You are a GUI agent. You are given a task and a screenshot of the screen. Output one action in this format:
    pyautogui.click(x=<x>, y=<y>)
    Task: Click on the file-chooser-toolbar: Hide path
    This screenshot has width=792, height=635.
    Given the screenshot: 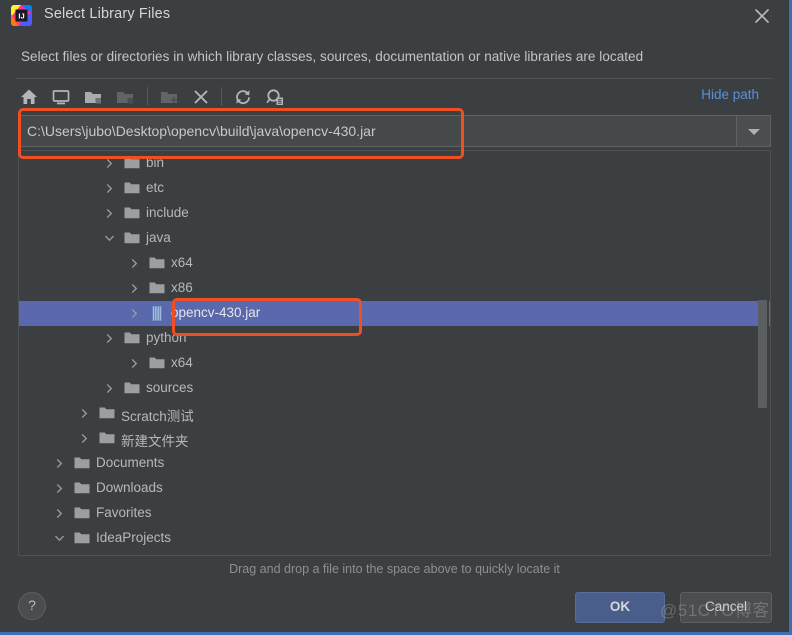 What is the action you would take?
    pyautogui.click(x=394, y=97)
    